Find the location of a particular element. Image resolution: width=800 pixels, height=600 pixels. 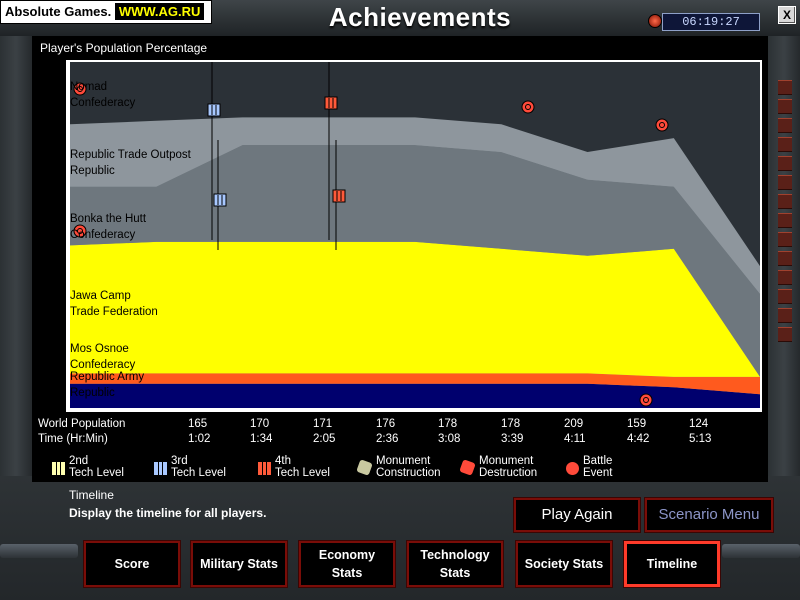

society-stats-tab: Society Stats is located at coordinates (564, 564).